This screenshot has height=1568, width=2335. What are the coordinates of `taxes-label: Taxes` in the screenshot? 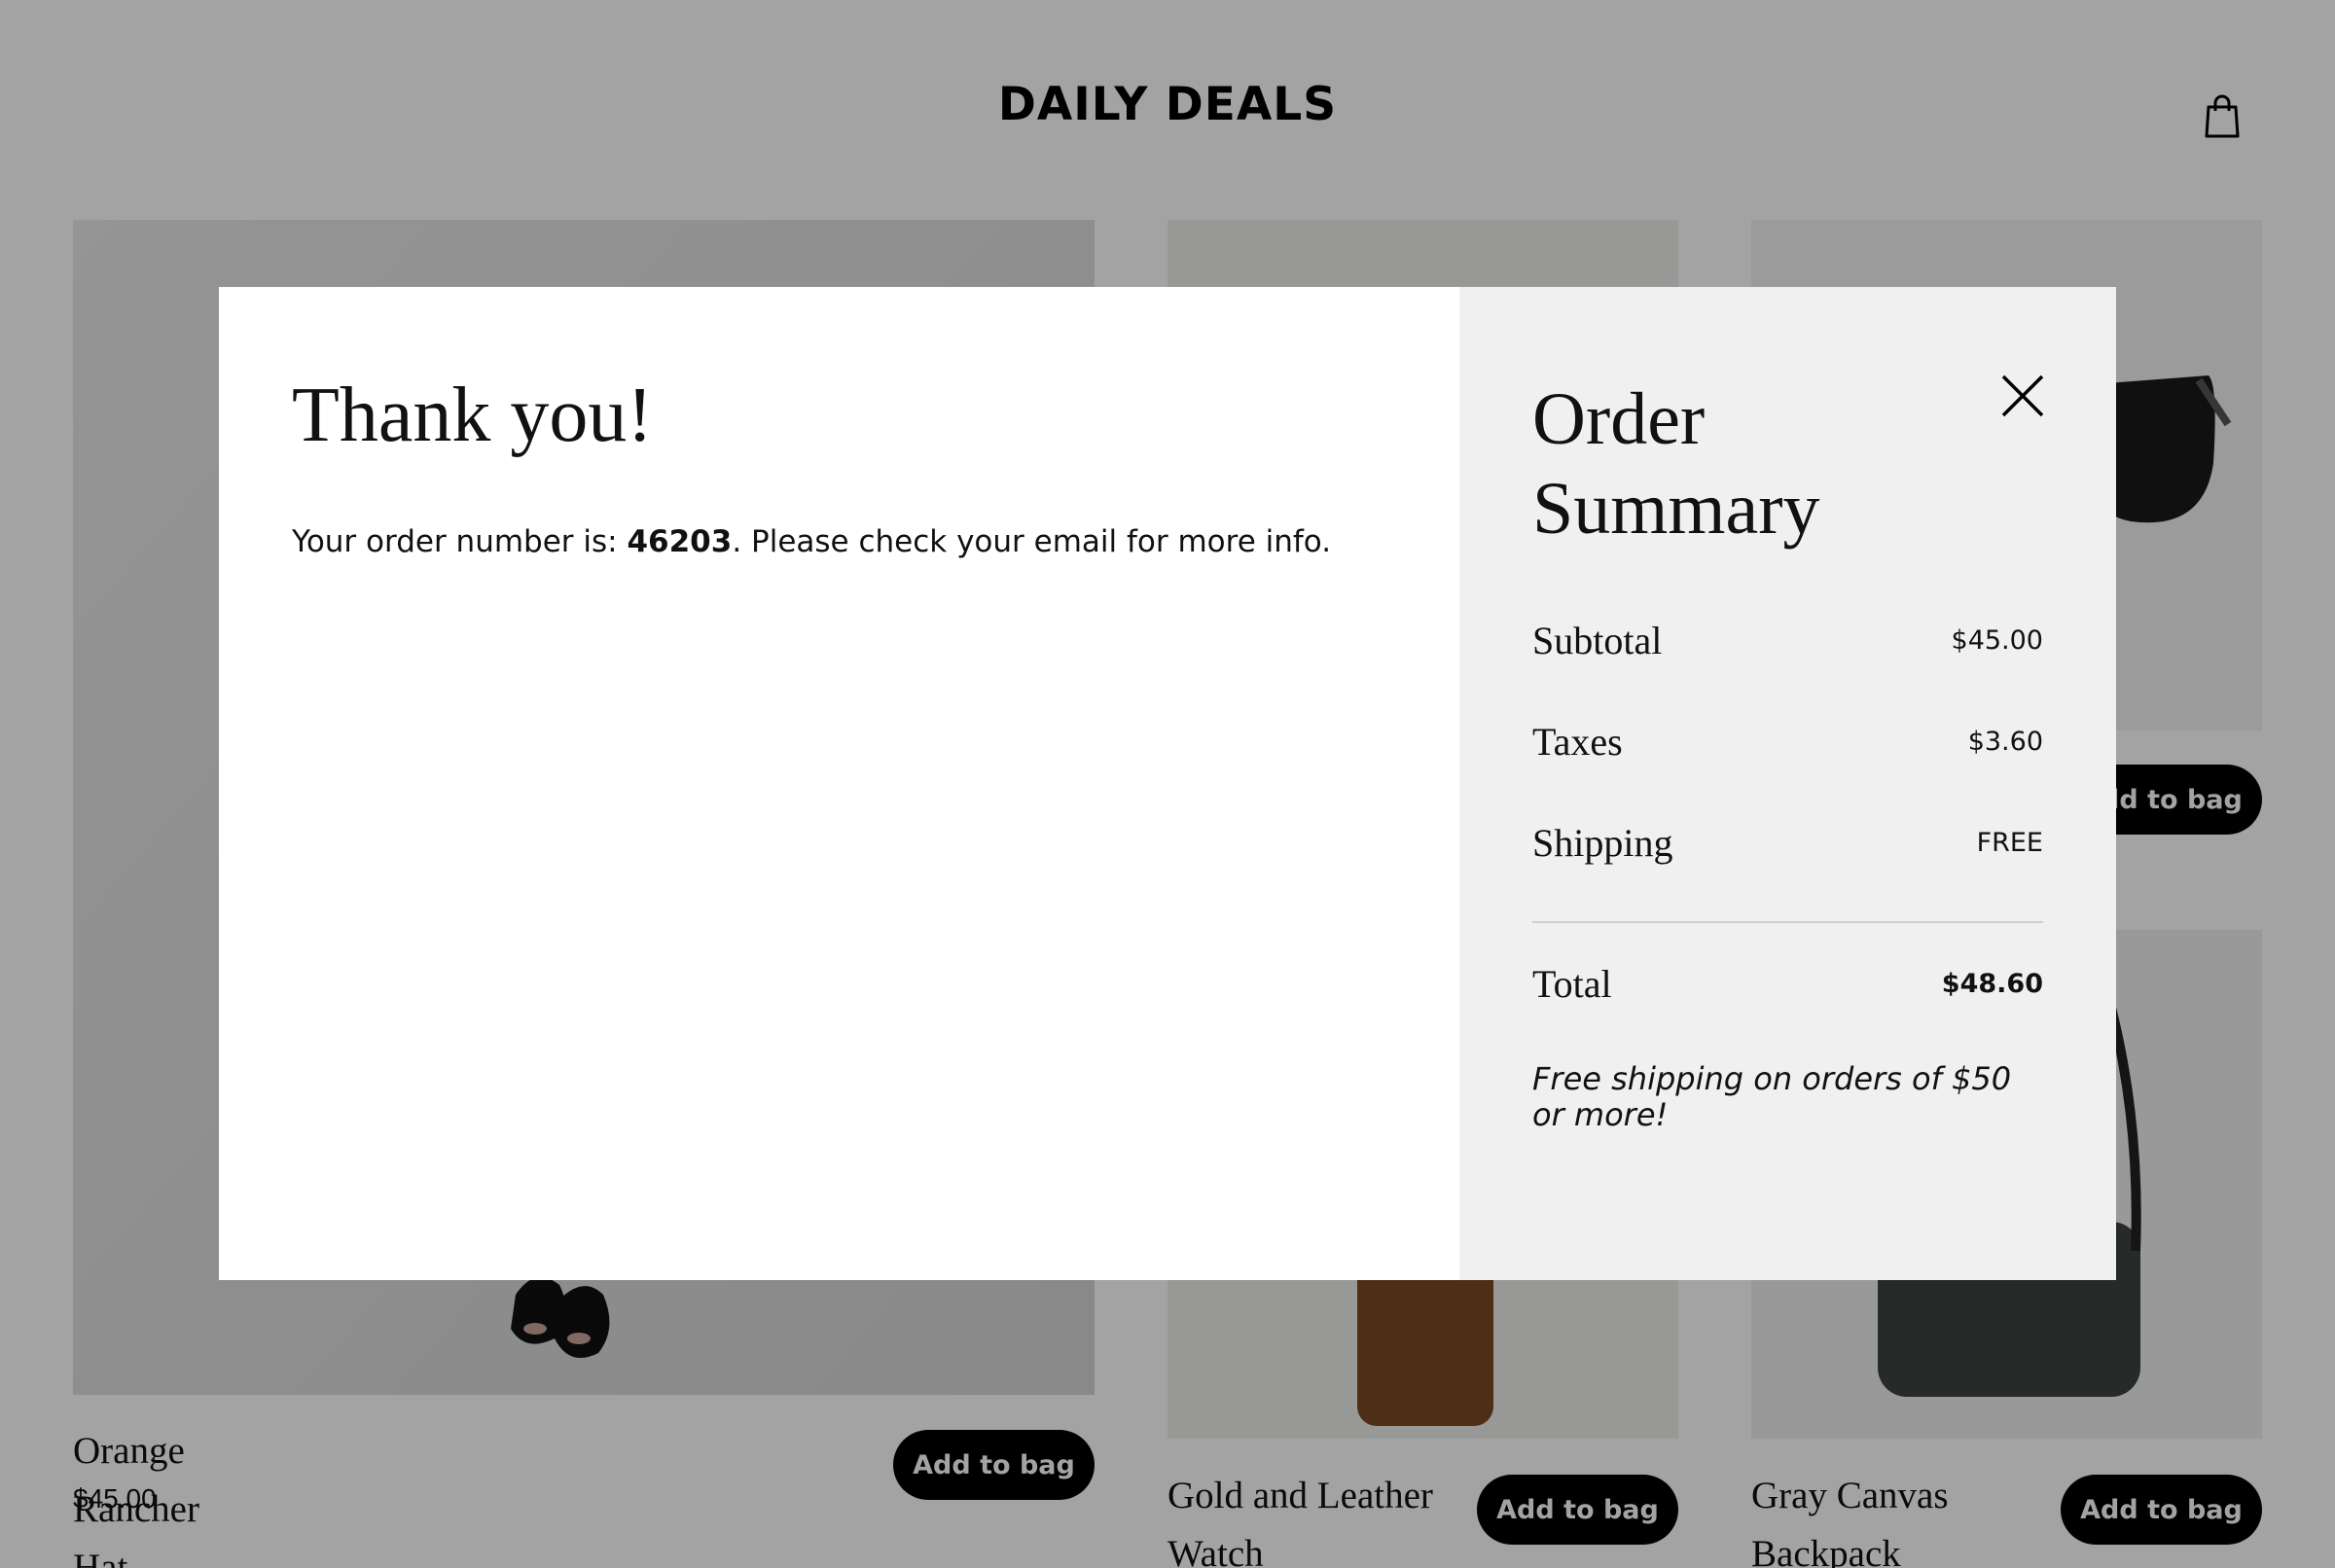 It's located at (1577, 742).